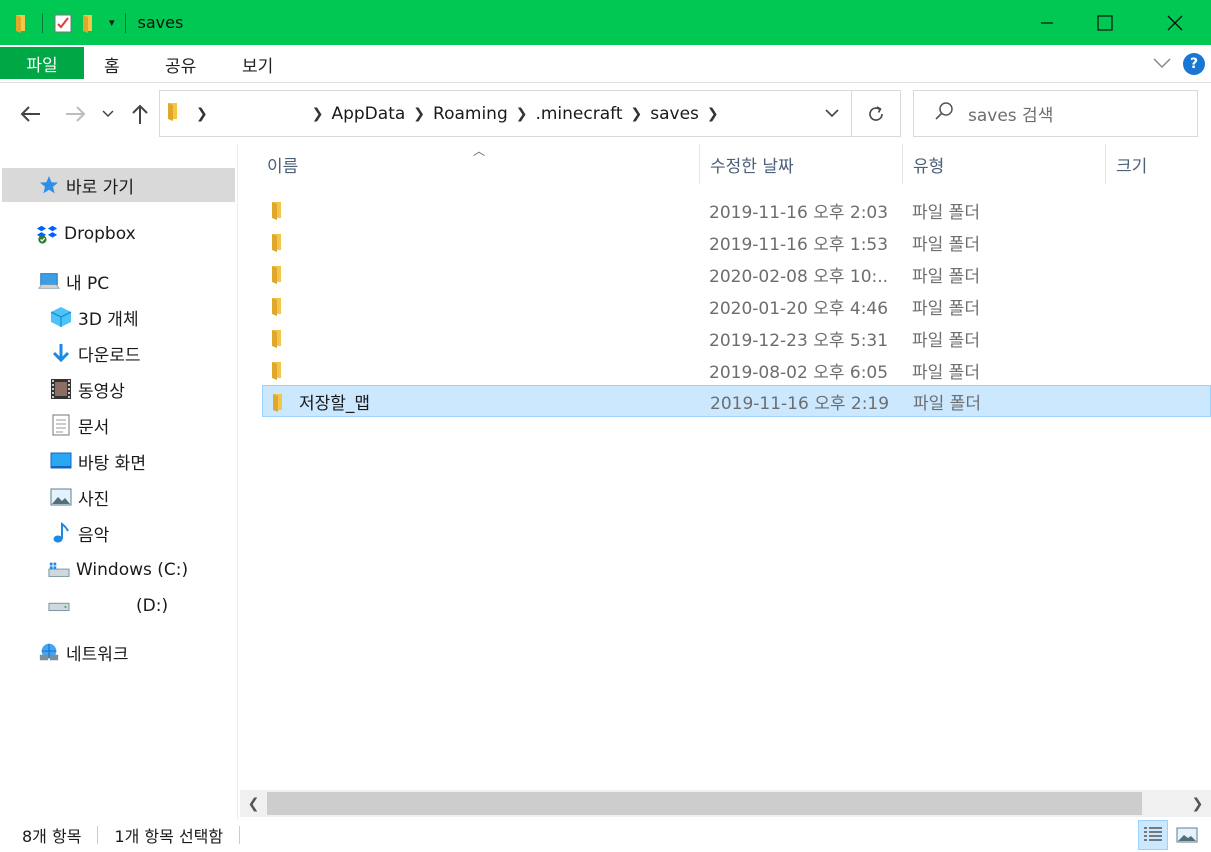 This screenshot has width=1211, height=852. I want to click on sidebar-item-3d-objects: 3D 개체, so click(94, 317).